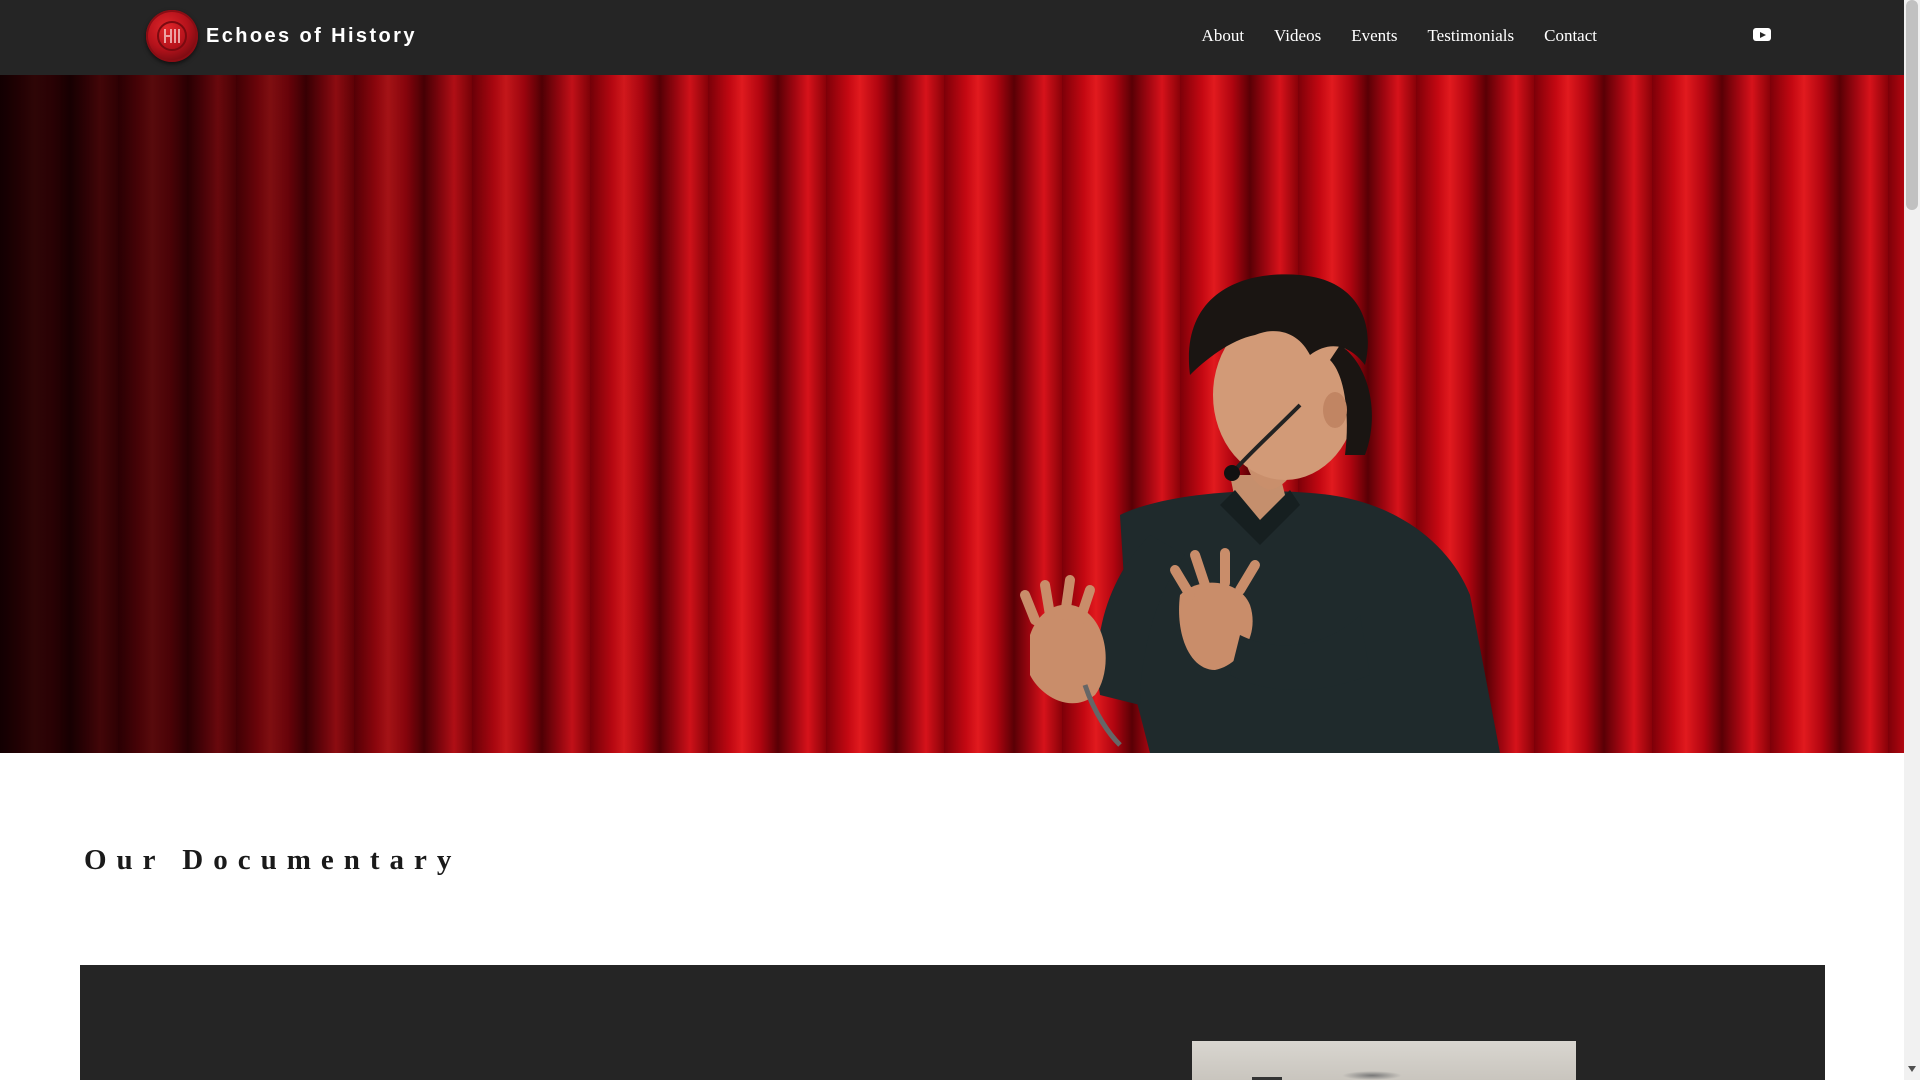 The width and height of the screenshot is (1920, 1080). Describe the element at coordinates (1223, 36) in the screenshot. I see `nav-about: About` at that location.